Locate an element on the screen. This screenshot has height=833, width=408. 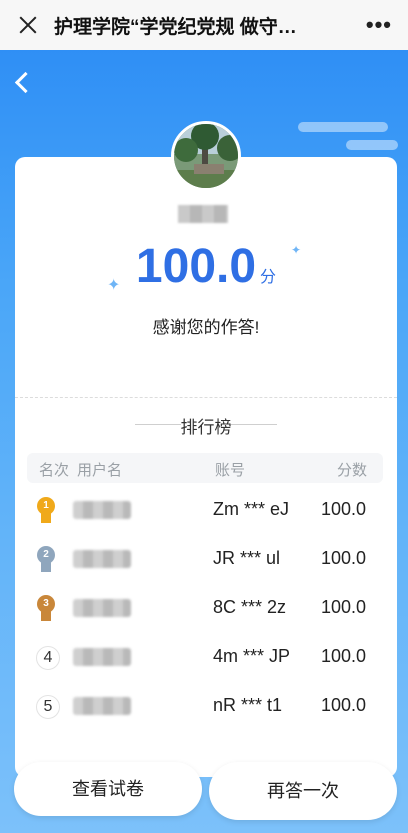
row-account: 4m *** JP is located at coordinates (252, 656).